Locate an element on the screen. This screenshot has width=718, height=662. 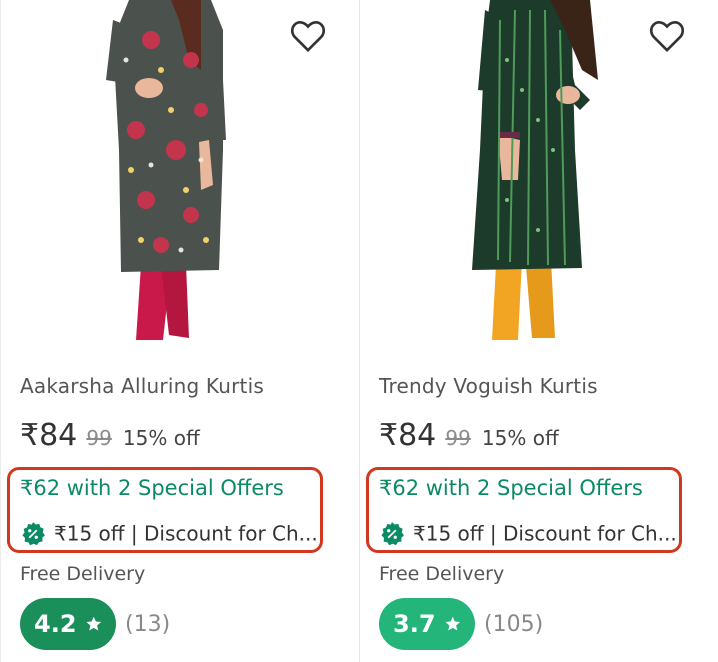
rating-badge: 4.2 is located at coordinates (68, 624).